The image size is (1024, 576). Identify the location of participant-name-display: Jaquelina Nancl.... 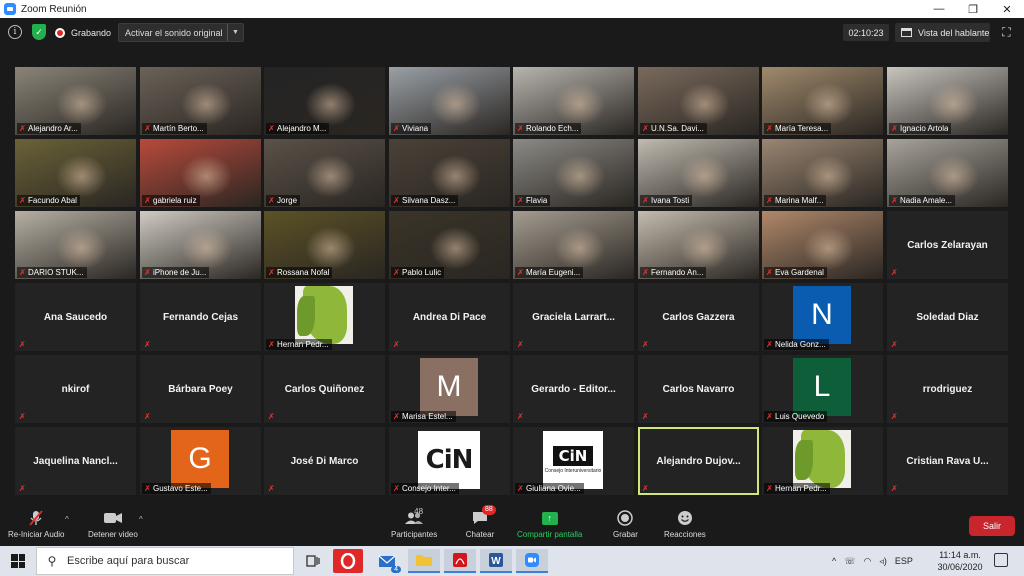
(75, 461).